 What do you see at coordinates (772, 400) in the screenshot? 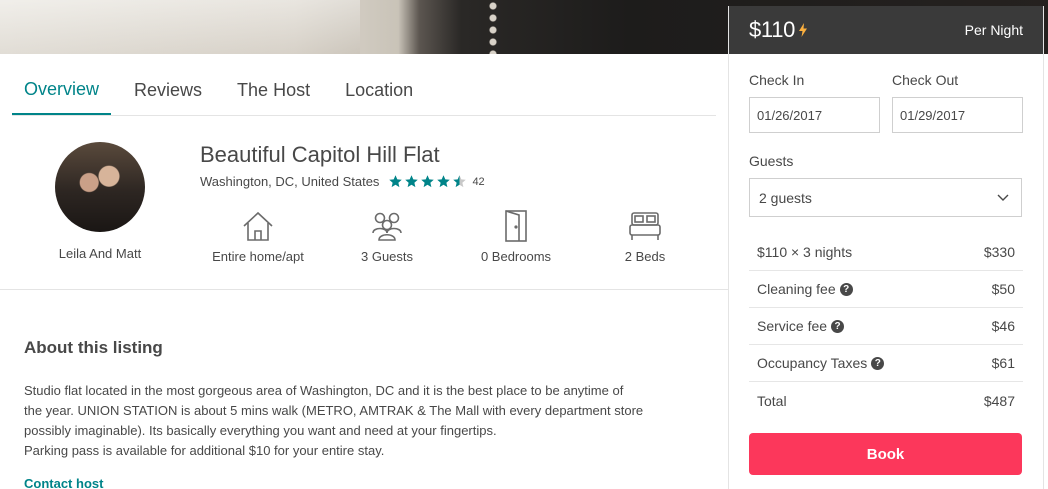
I see `breakdown-label: Total` at bounding box center [772, 400].